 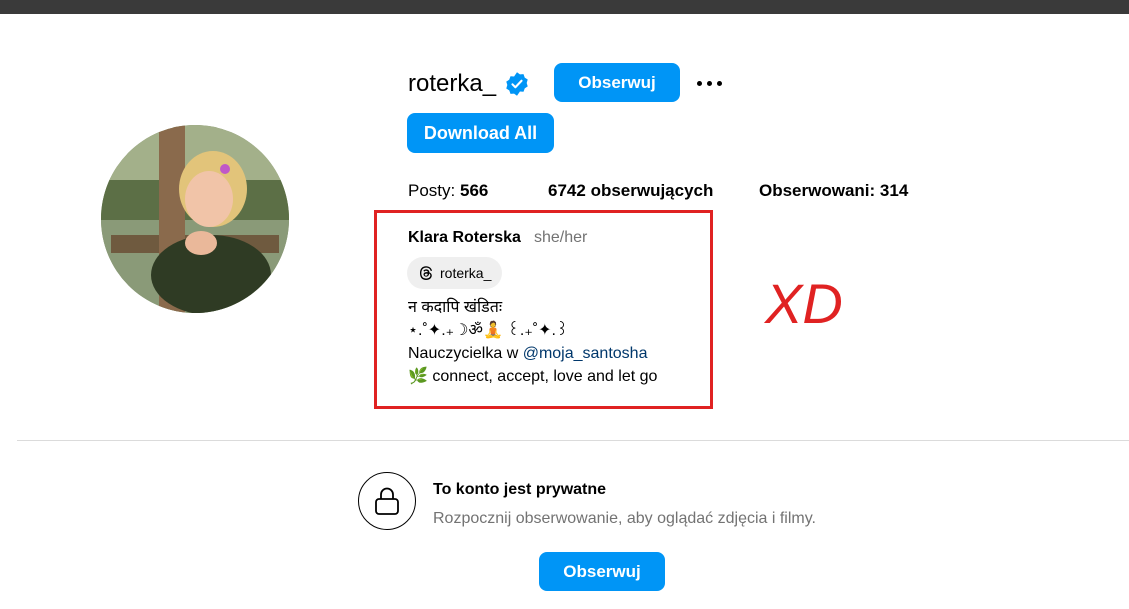 What do you see at coordinates (474, 190) in the screenshot?
I see `posts-value: 566` at bounding box center [474, 190].